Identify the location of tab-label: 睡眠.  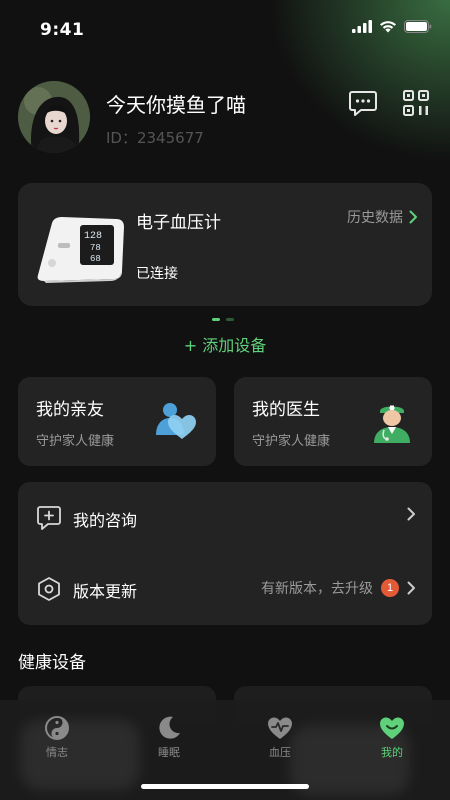
(169, 752).